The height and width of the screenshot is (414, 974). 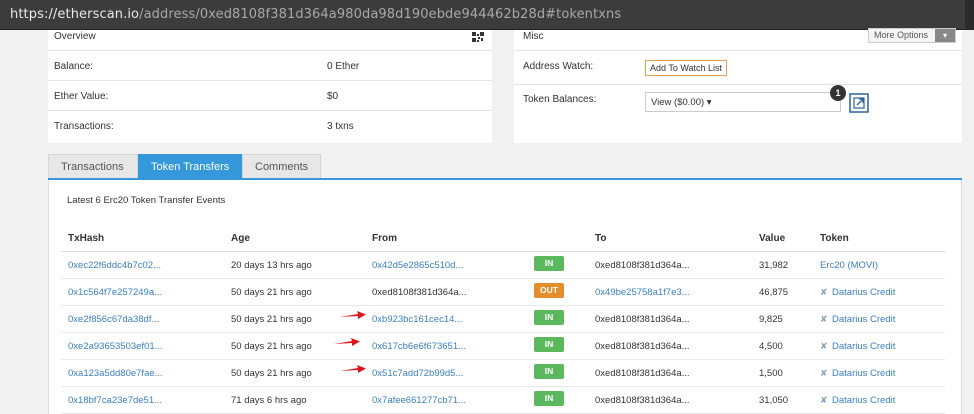 I want to click on value-cell: 31,982, so click(x=774, y=265).